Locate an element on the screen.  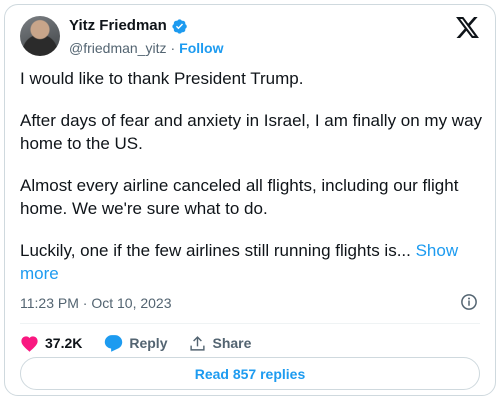
share-label: Share is located at coordinates (232, 343).